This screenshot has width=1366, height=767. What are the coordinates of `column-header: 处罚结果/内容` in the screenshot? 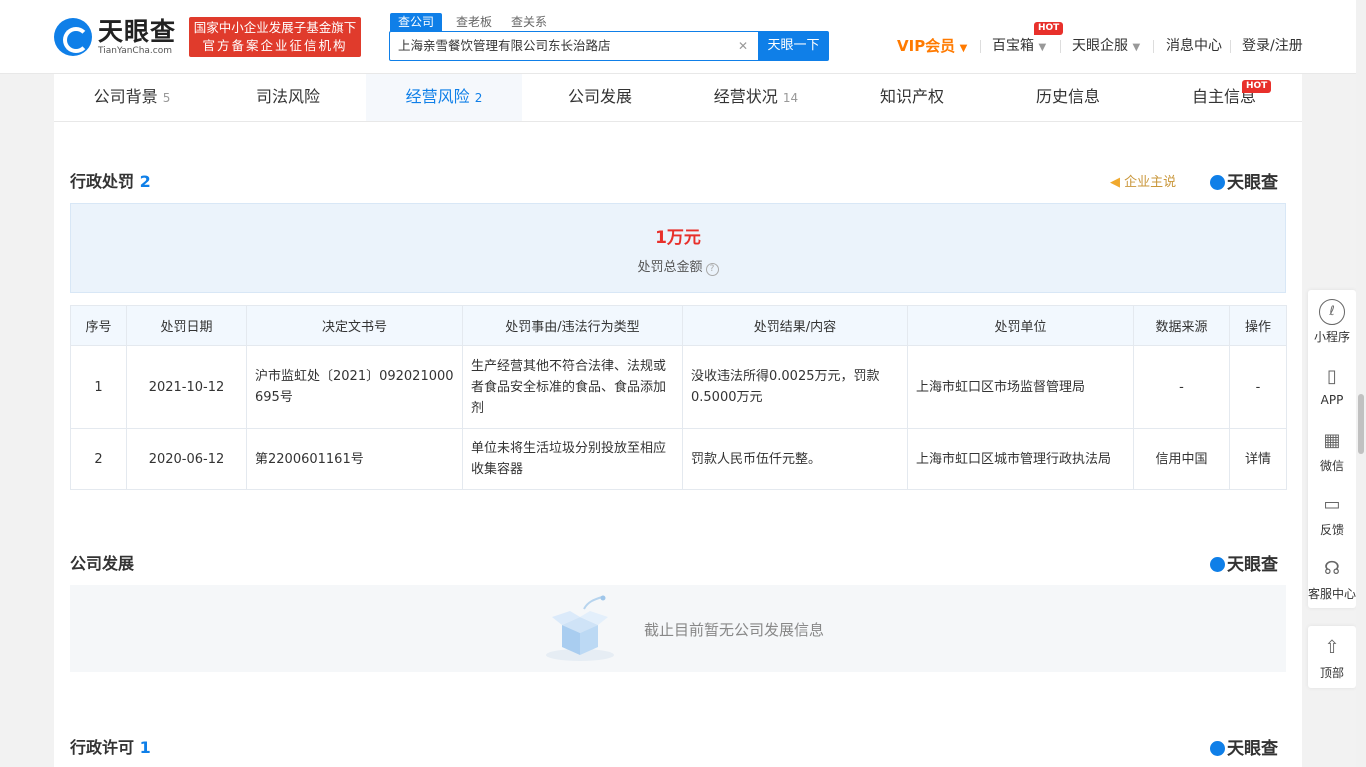 It's located at (795, 325).